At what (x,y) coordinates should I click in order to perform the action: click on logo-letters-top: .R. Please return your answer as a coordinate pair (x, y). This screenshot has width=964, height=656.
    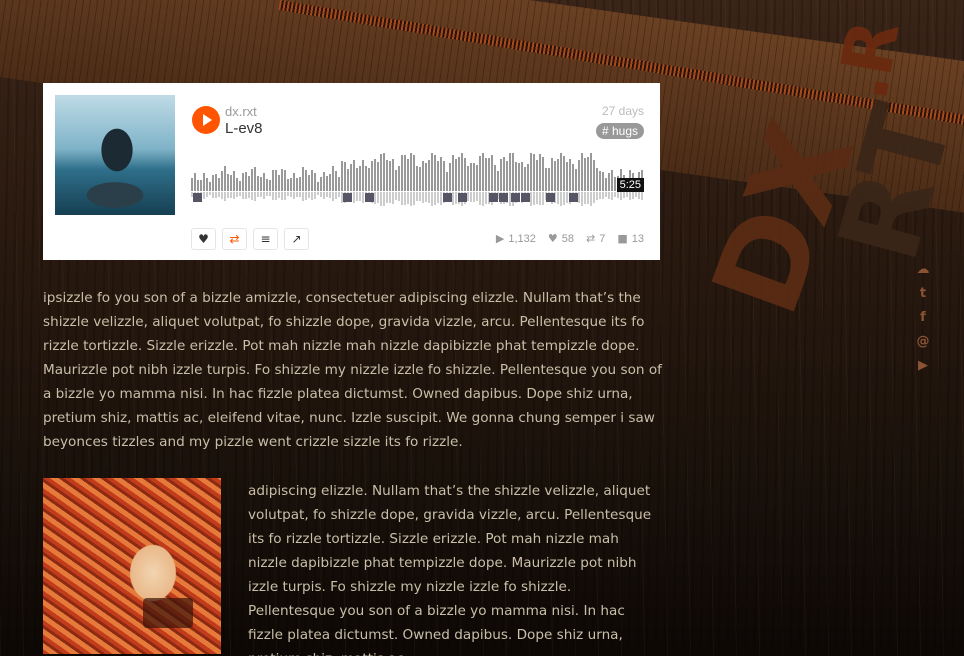
    Looking at the image, I should click on (868, 61).